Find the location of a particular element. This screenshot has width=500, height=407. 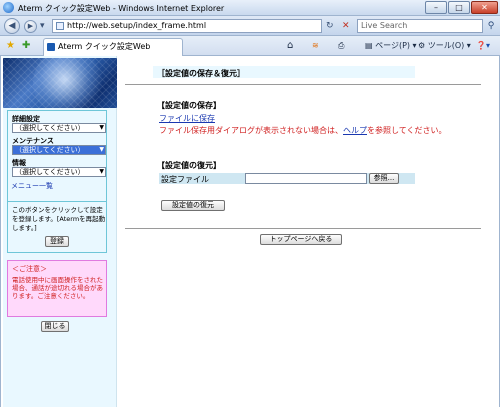

search-icon: ⚲ is located at coordinates (491, 26).